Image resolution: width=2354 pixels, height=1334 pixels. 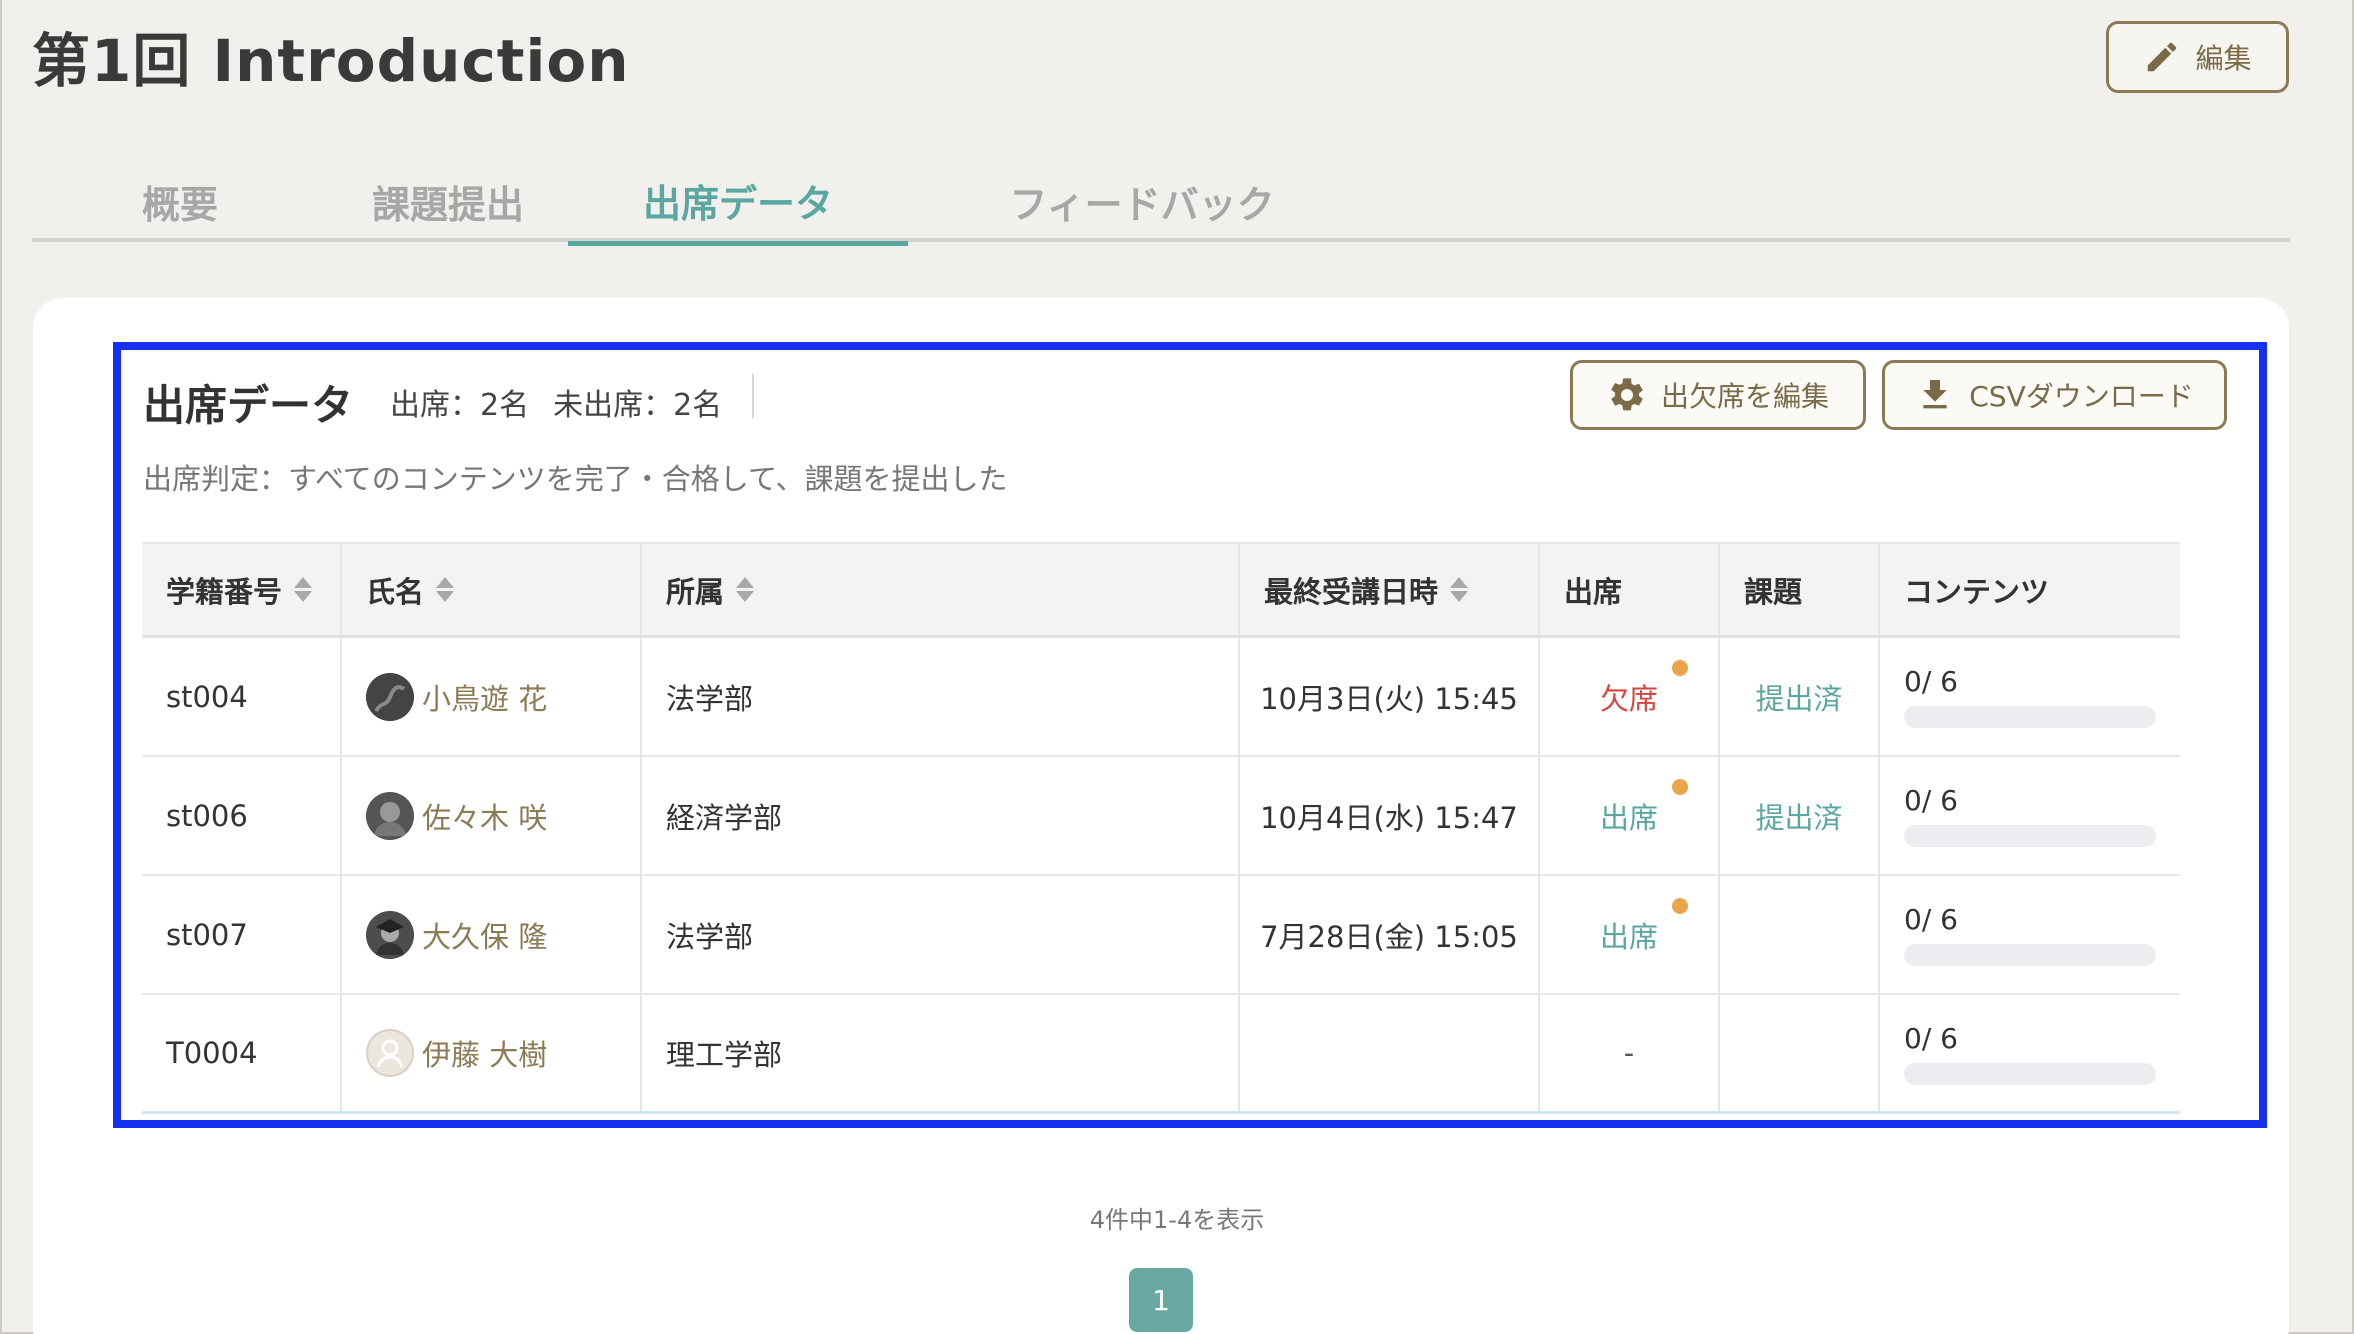 I want to click on edit-button-label: 編集, so click(x=2223, y=58).